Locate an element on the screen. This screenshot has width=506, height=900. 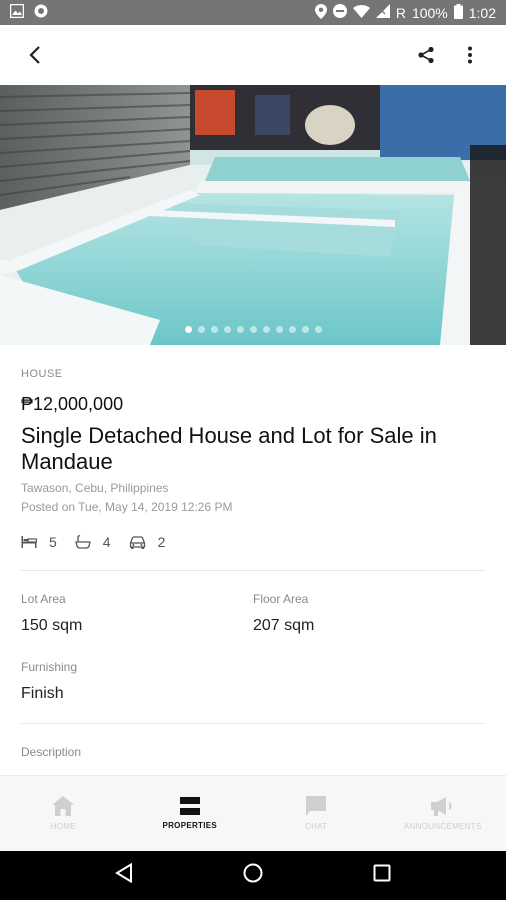
nav-chat: CHAT is located at coordinates (316, 813).